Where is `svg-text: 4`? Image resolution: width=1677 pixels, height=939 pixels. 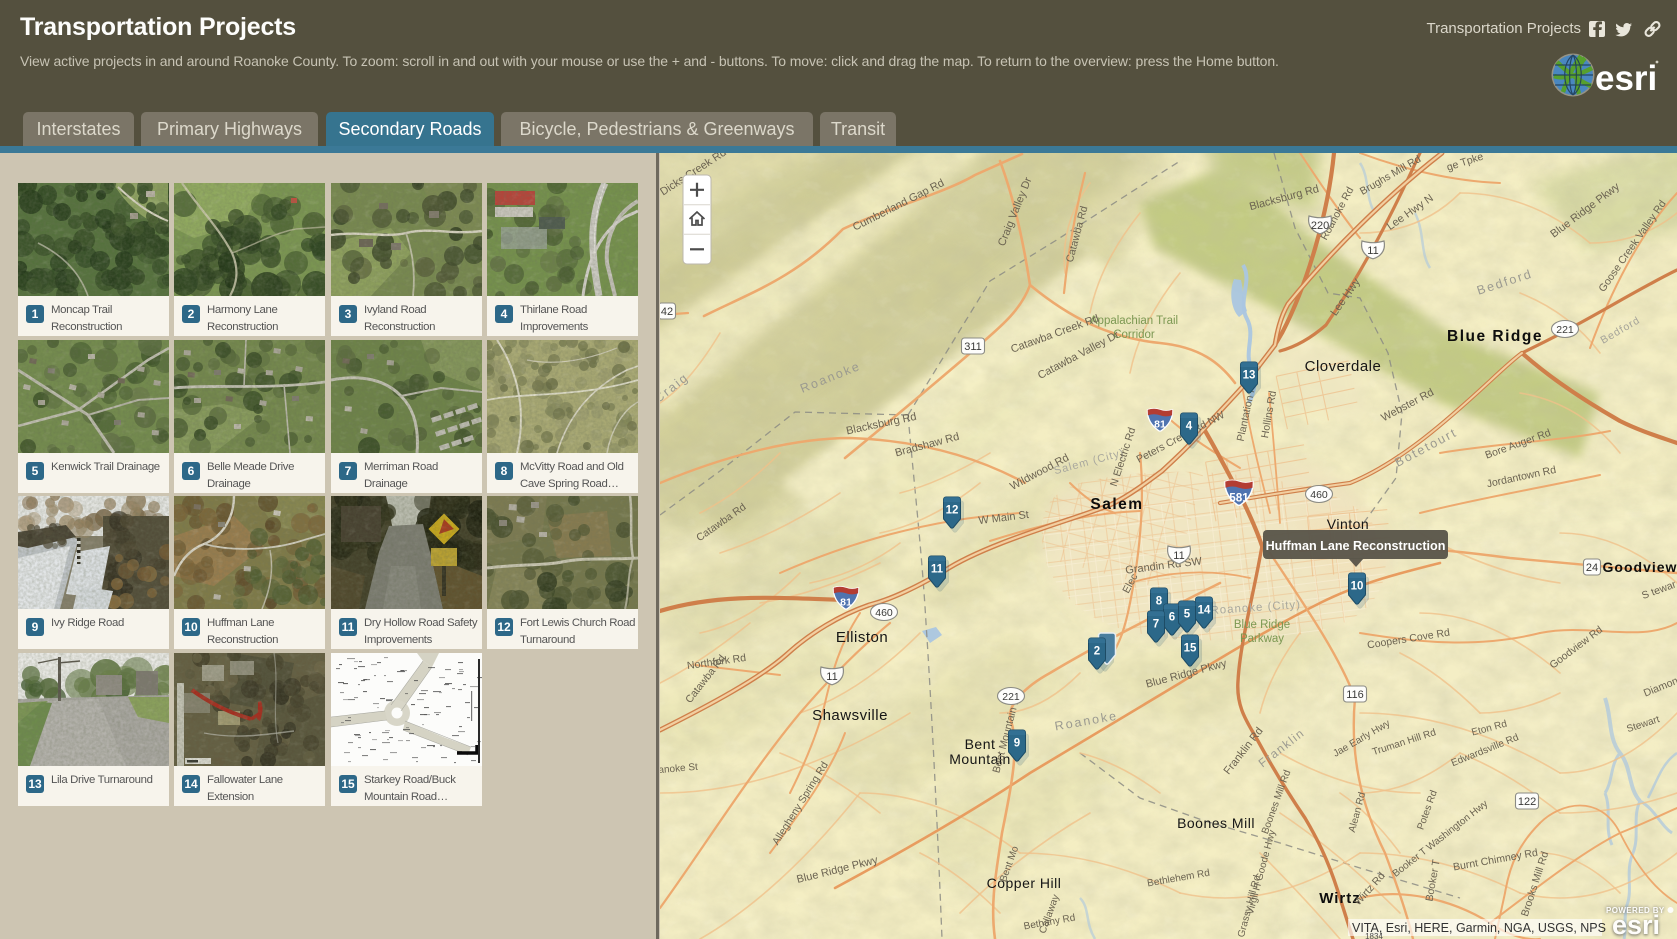
svg-text: 4 is located at coordinates (1189, 426).